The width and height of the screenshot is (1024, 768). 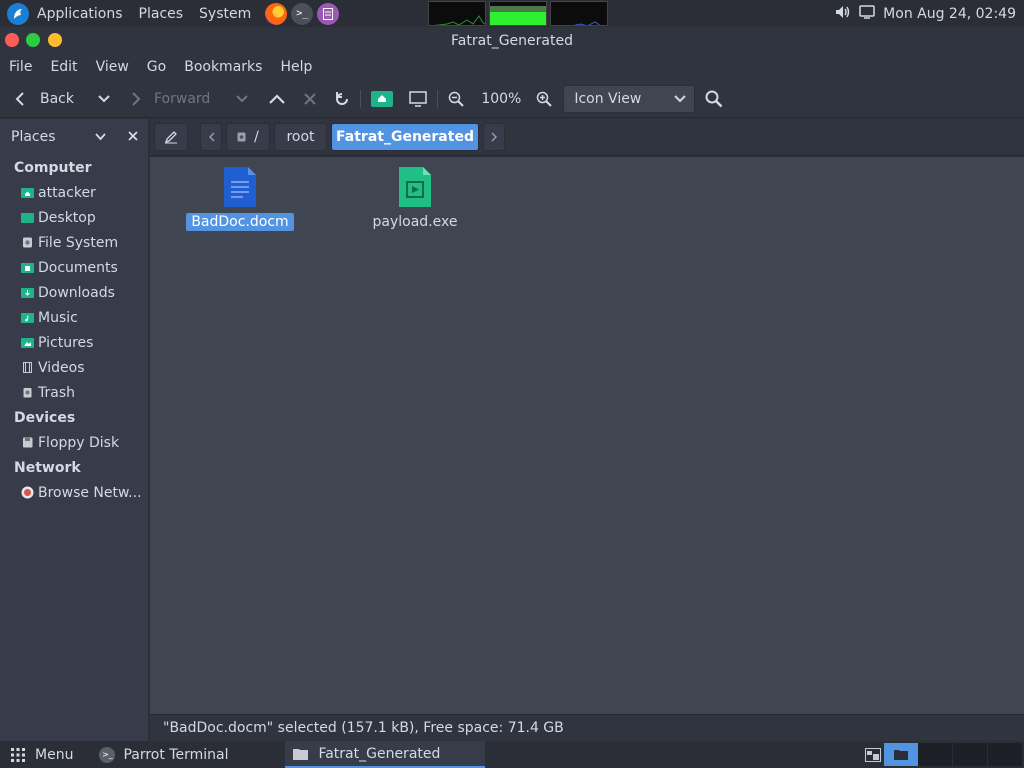 What do you see at coordinates (27, 492) in the screenshot?
I see `network-icon` at bounding box center [27, 492].